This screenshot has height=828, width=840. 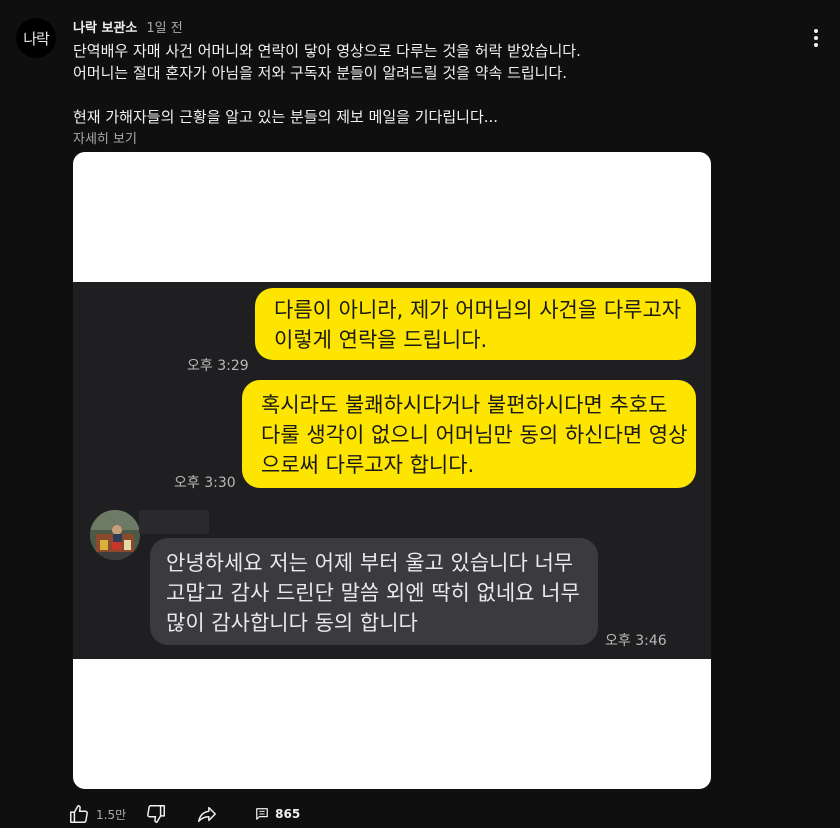 I want to click on thumb-down-icon, so click(x=156, y=814).